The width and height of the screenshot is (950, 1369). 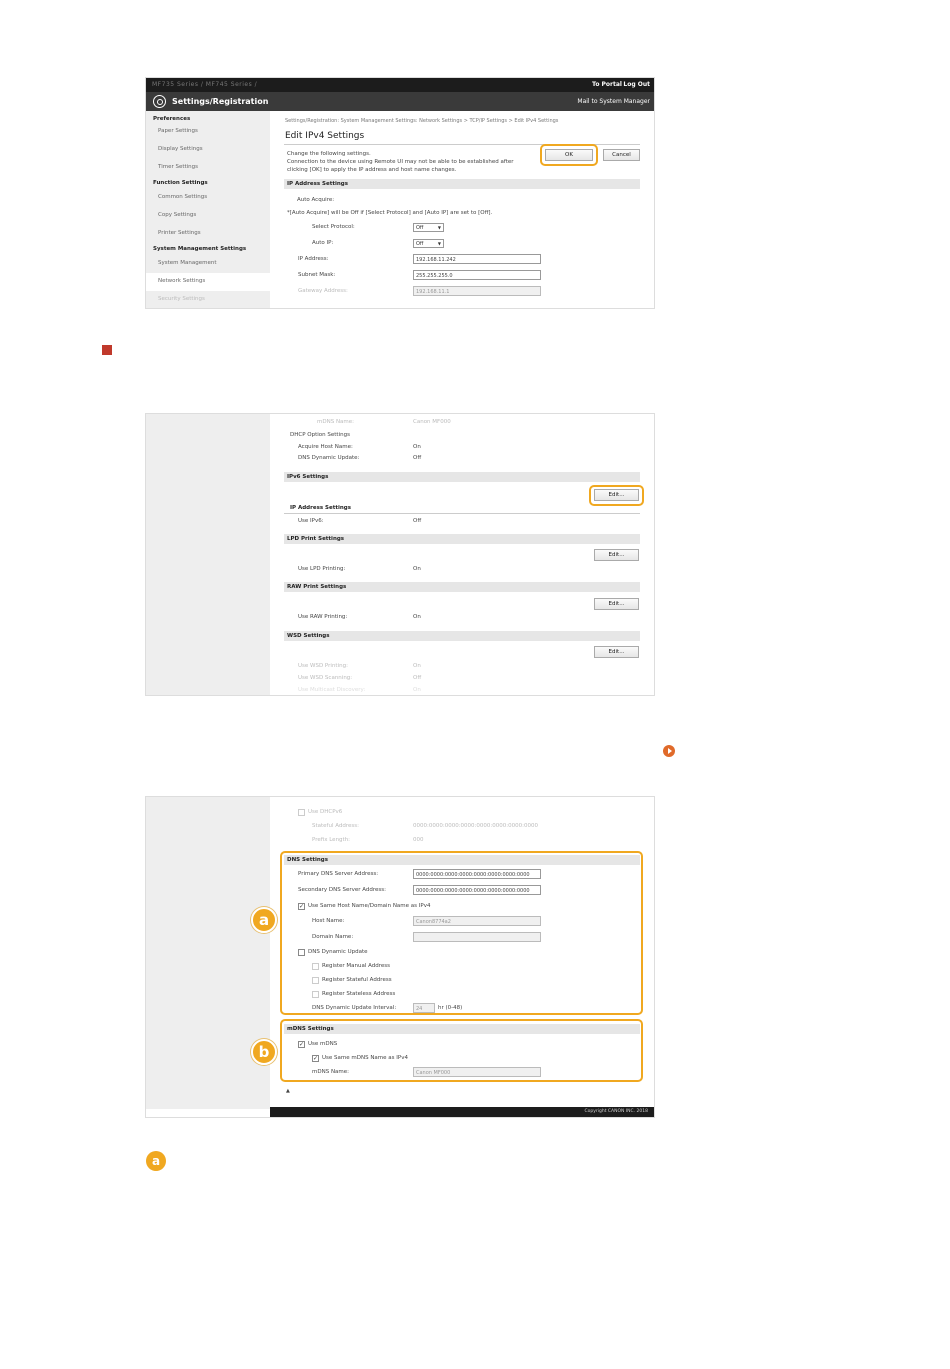 I want to click on primary-dns-input: 0000:0000:0000:0000:0000:0000:0000:0000, so click(x=477, y=874).